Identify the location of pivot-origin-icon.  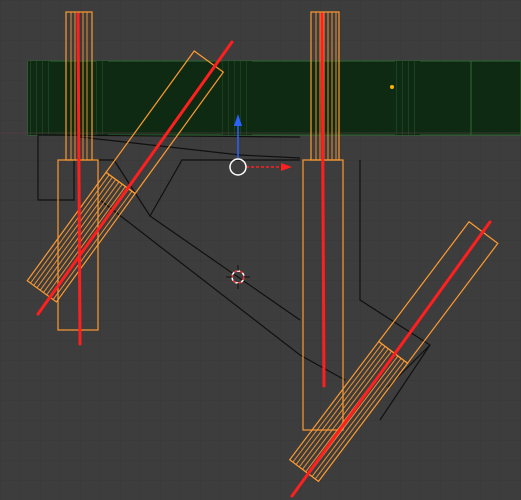
(392, 87).